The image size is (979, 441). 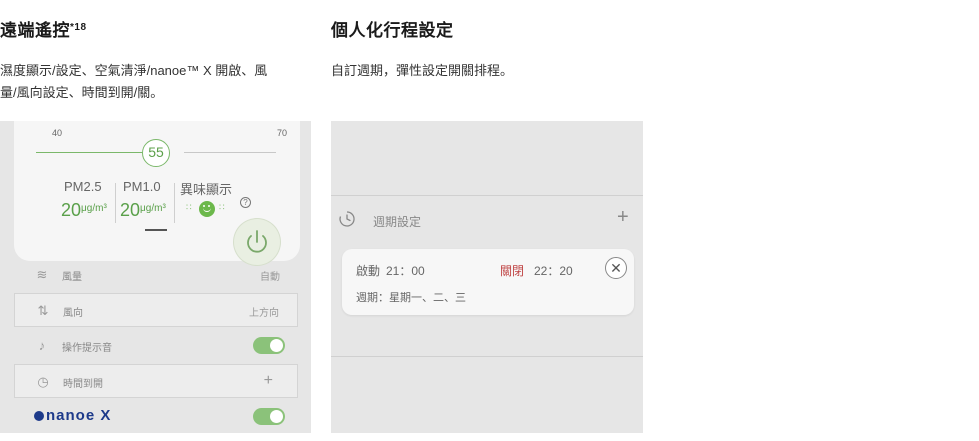 I want to click on schedule-header-label: 週期設定, so click(x=397, y=222).